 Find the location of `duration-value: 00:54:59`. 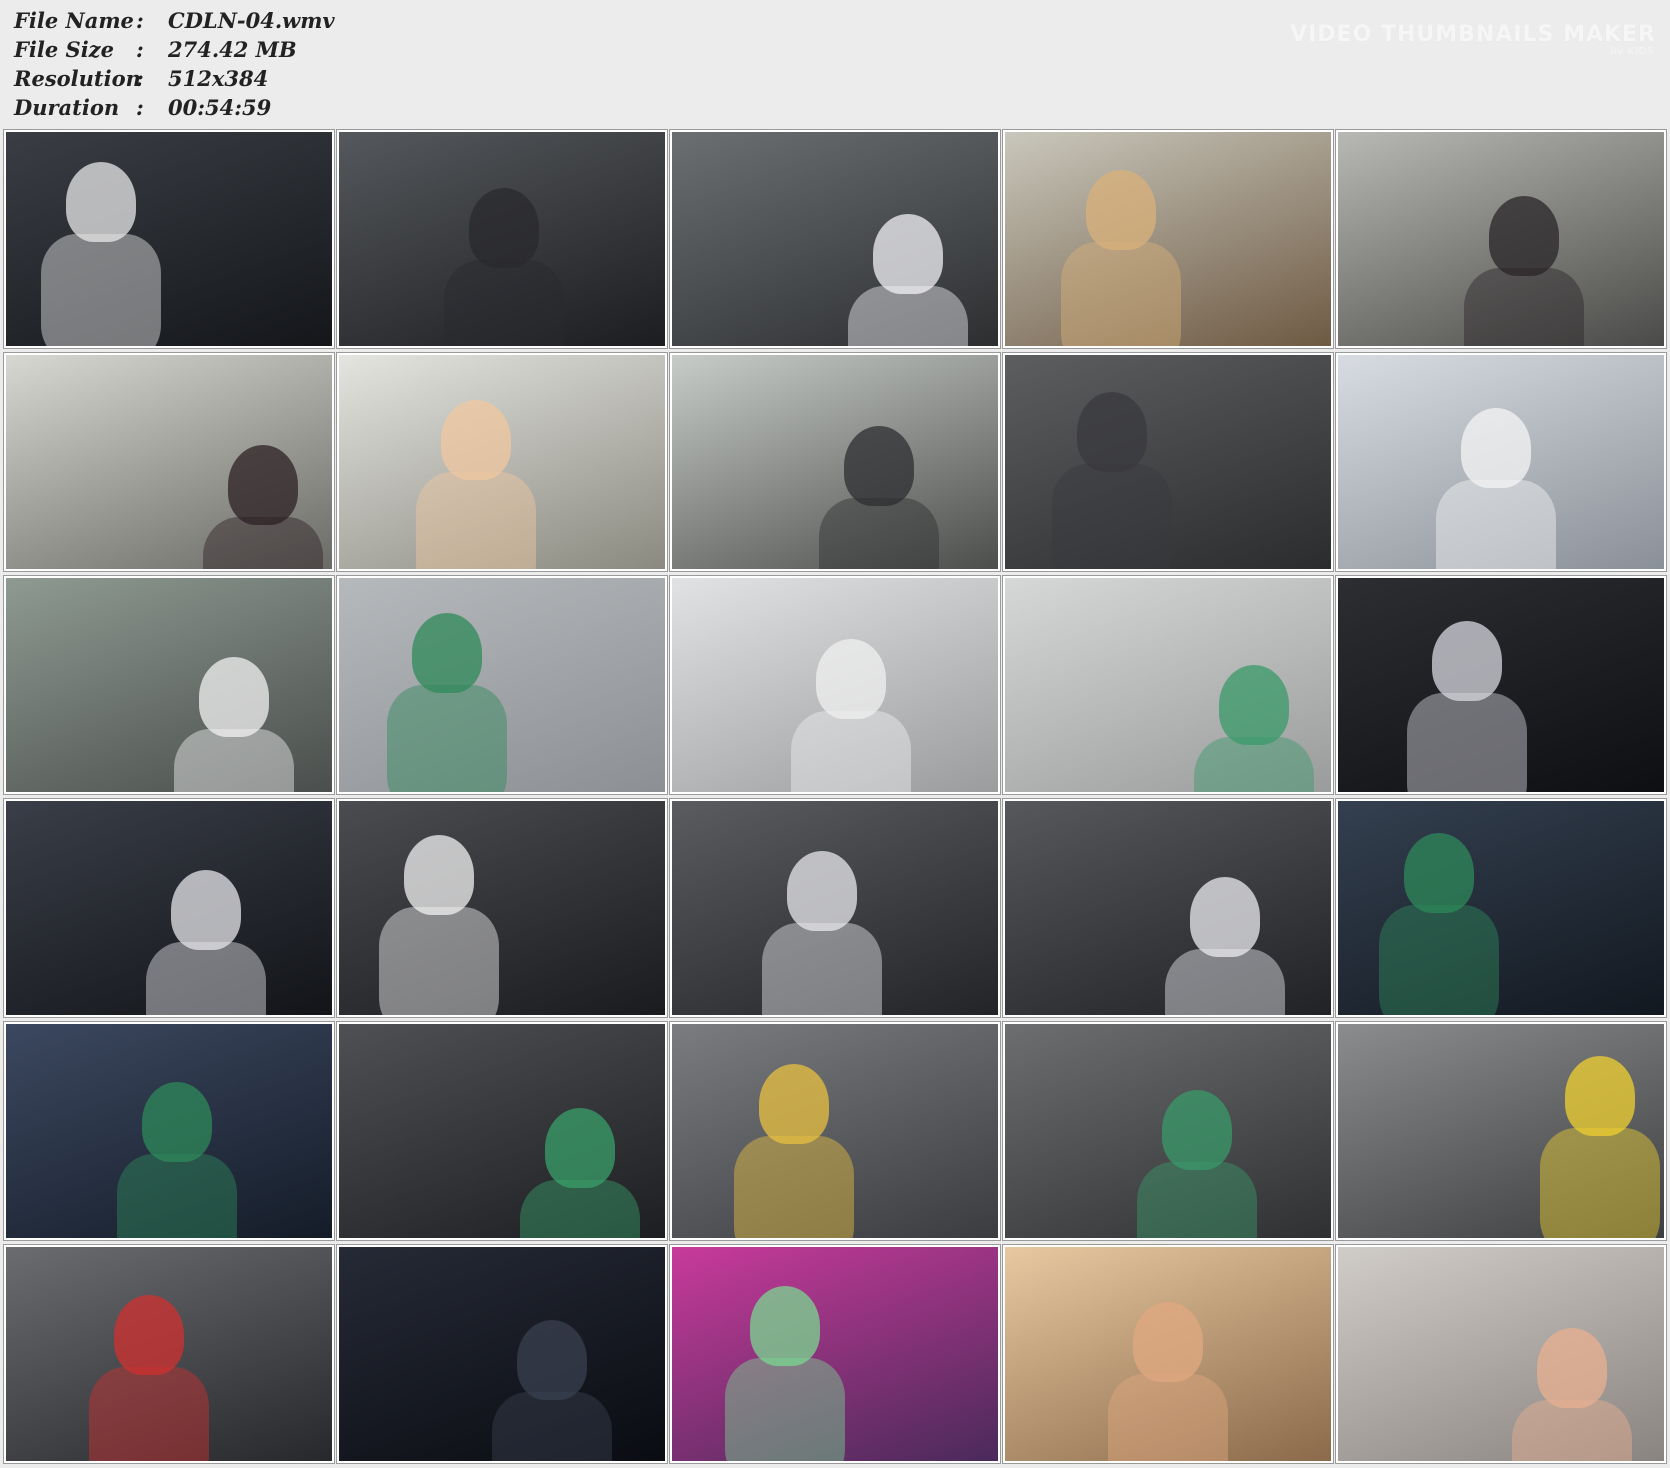

duration-value: 00:54:59 is located at coordinates (220, 107).